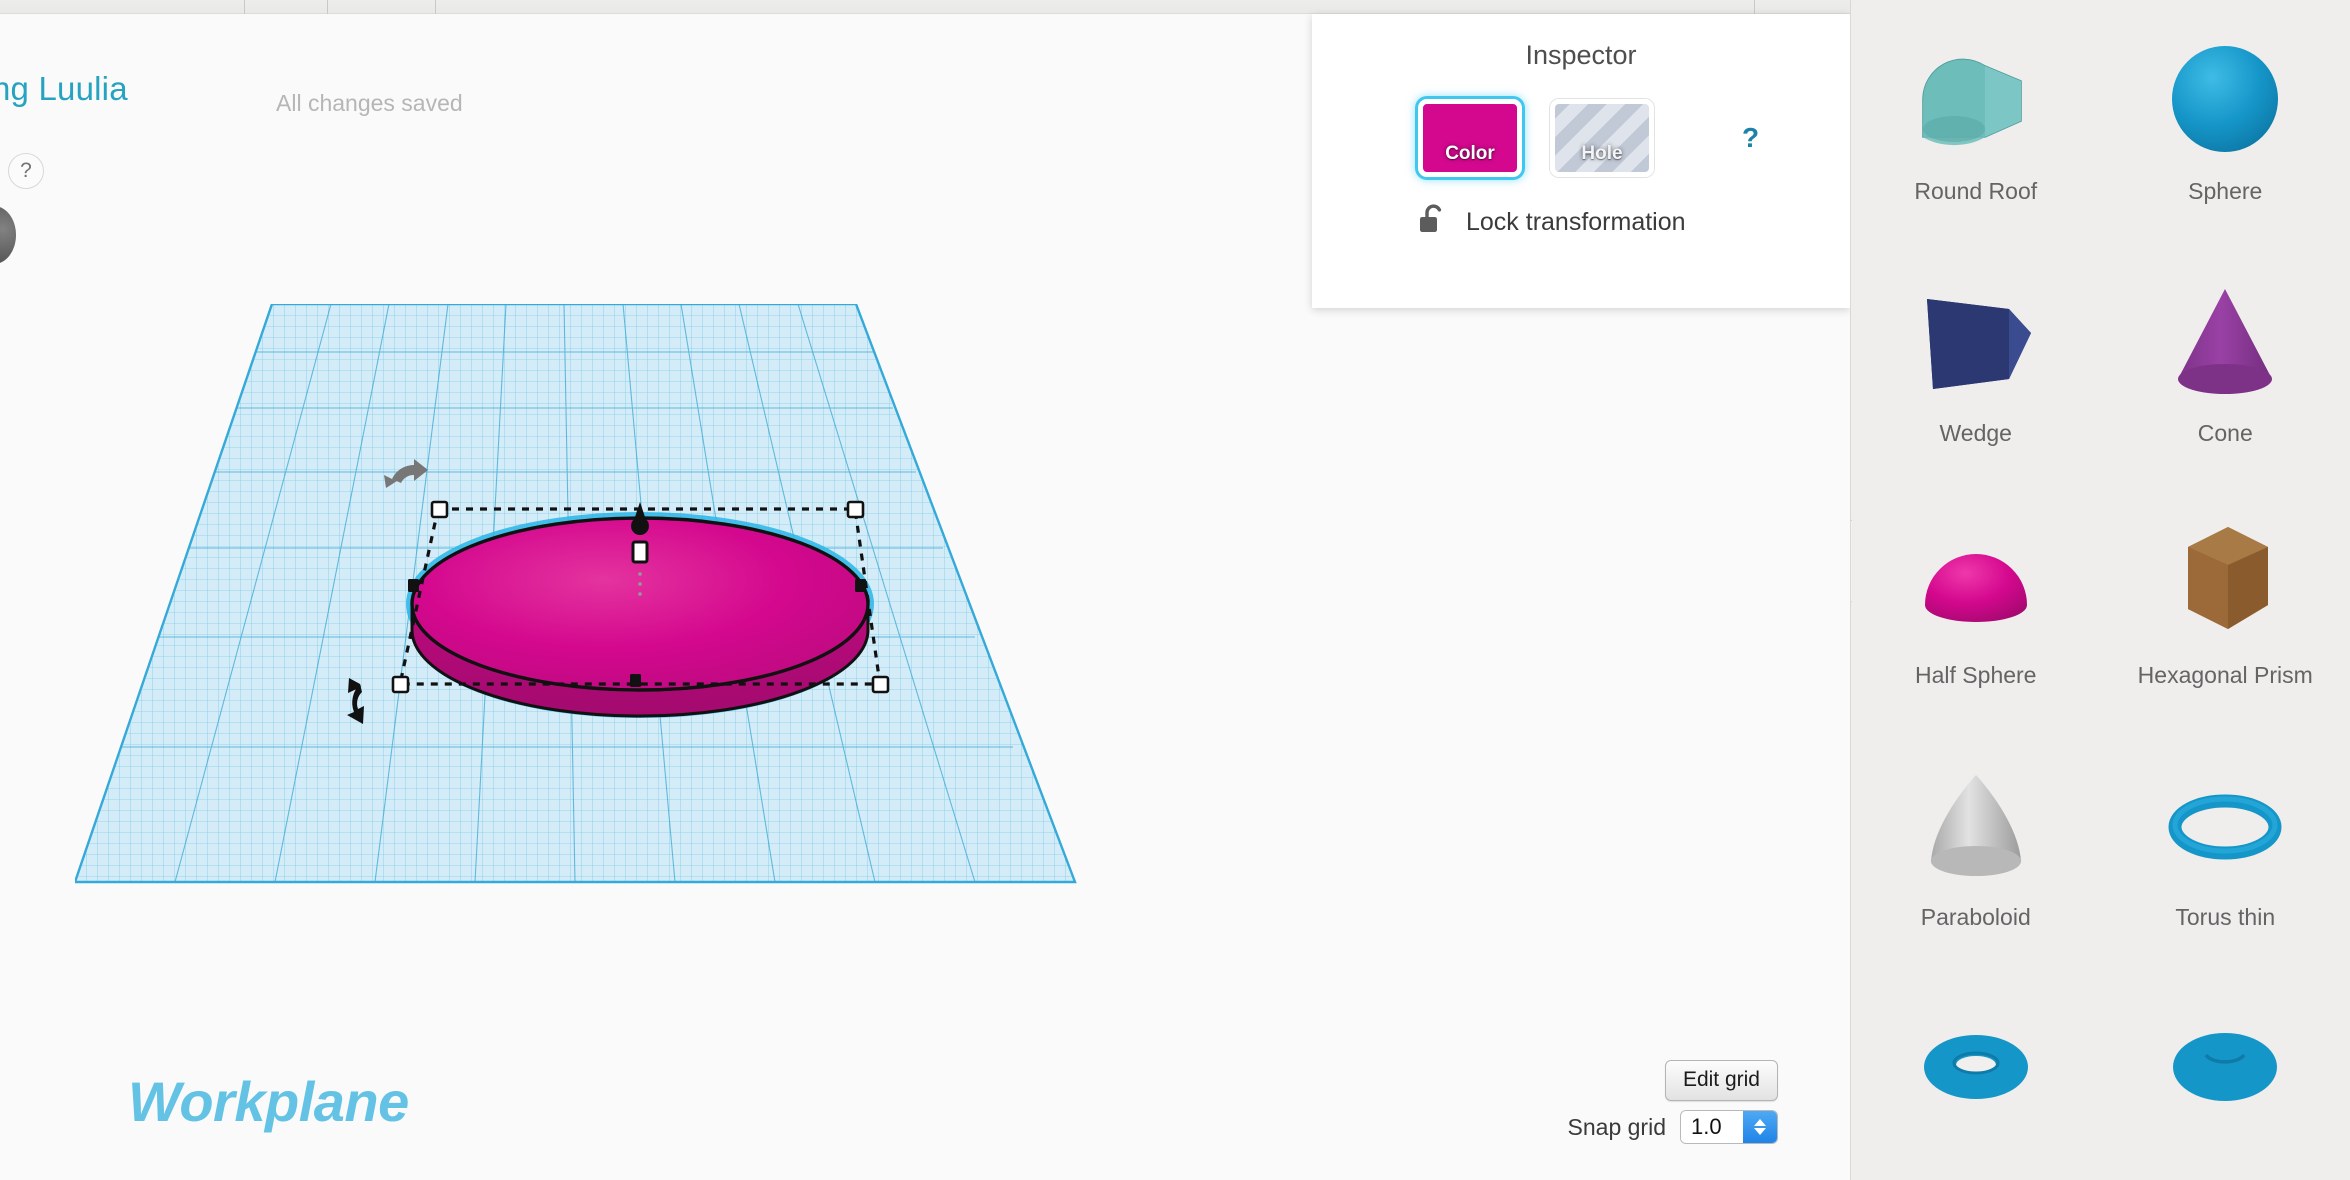 The height and width of the screenshot is (1180, 2350). Describe the element at coordinates (1760, 1131) in the screenshot. I see `chevron-down-icon` at that location.